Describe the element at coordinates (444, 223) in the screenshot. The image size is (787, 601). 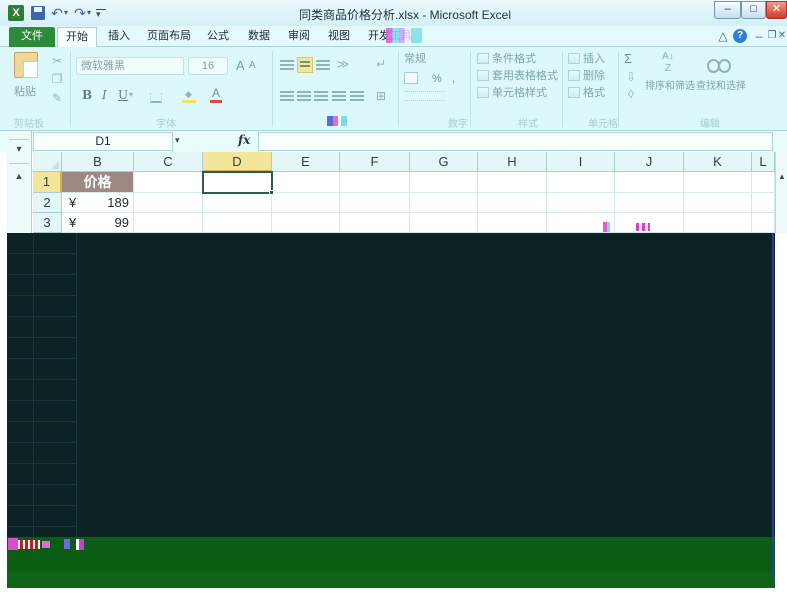
I see `cell-g3` at that location.